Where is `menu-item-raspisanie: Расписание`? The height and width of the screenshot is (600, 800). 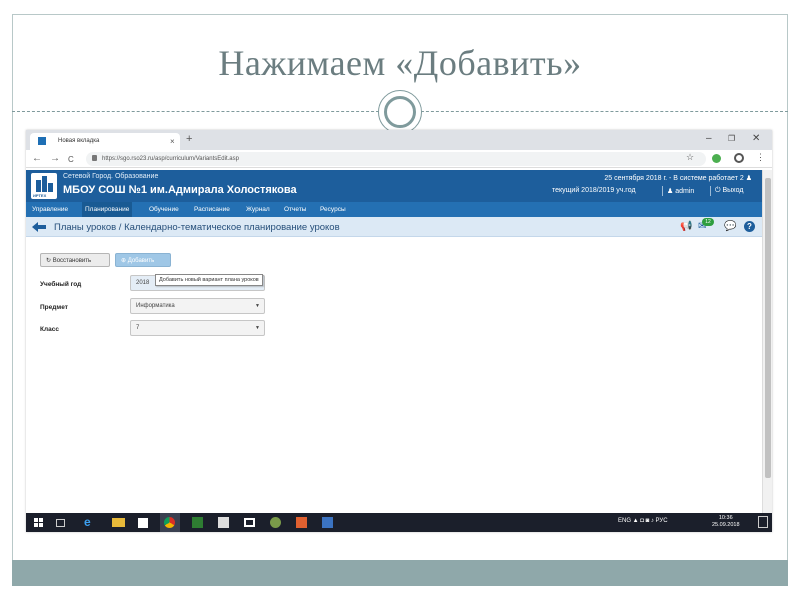
menu-item-raspisanie: Расписание is located at coordinates (212, 209).